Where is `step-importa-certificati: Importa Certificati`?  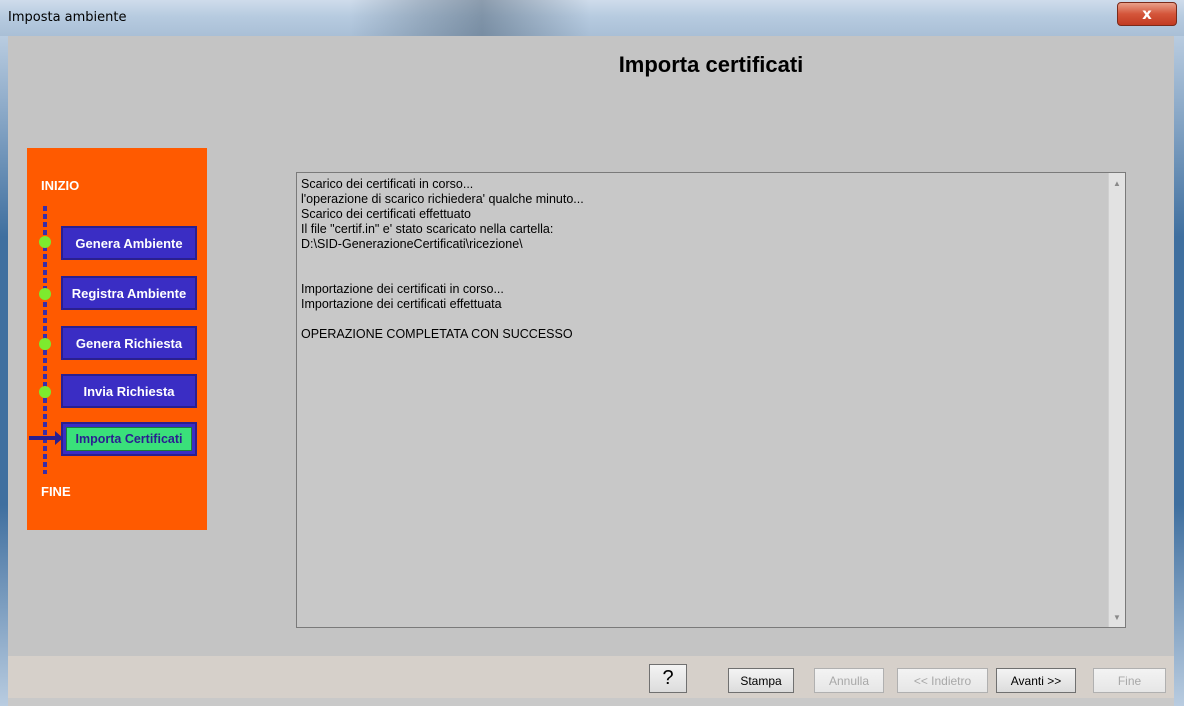 step-importa-certificati: Importa Certificati is located at coordinates (129, 439).